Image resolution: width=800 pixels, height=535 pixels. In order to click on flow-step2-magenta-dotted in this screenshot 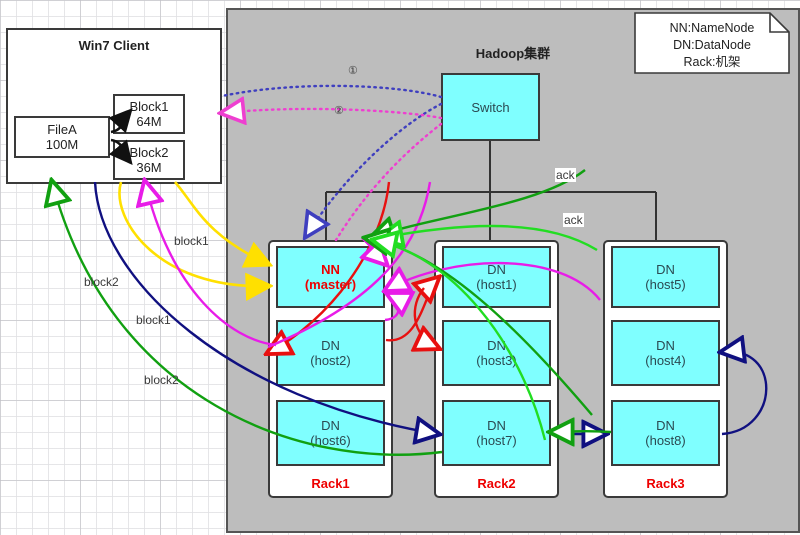, I will do `click(332, 175)`.